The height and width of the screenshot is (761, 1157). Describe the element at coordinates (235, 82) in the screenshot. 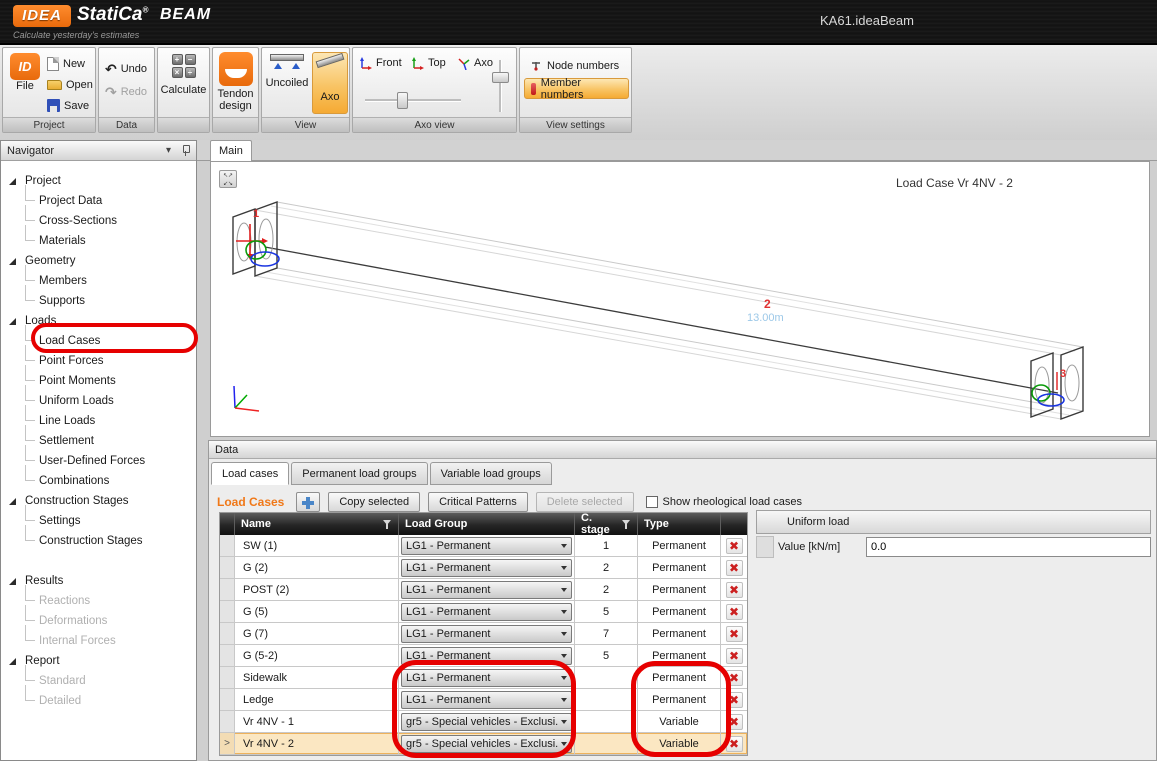

I see `tendon-design-button: Tendon design` at that location.